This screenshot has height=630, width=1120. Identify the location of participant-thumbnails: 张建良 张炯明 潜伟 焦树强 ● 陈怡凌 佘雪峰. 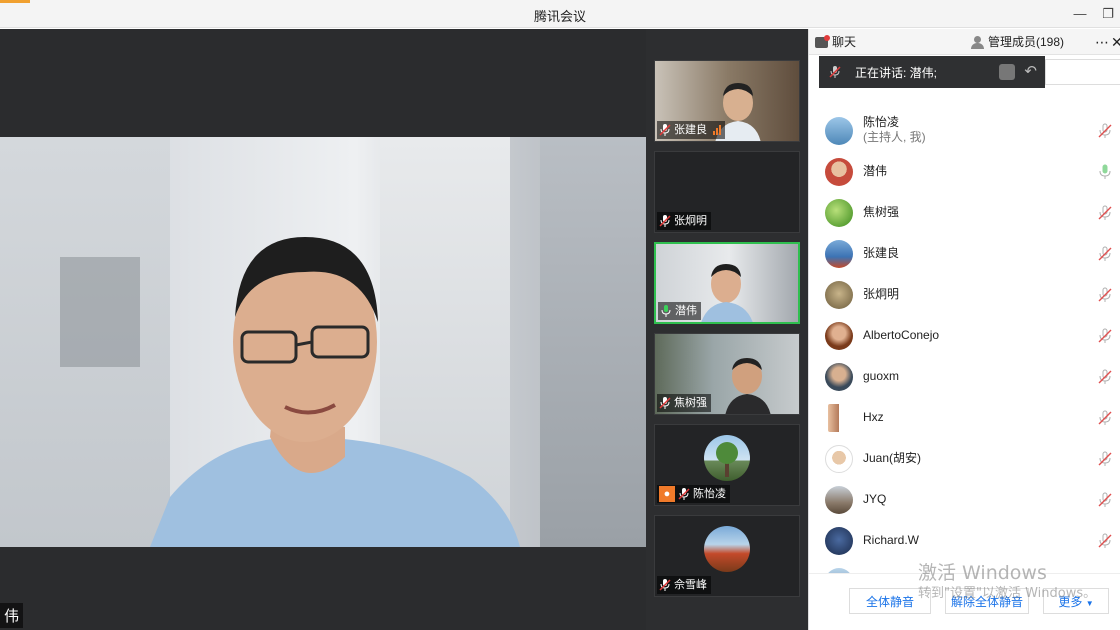
(727, 329).